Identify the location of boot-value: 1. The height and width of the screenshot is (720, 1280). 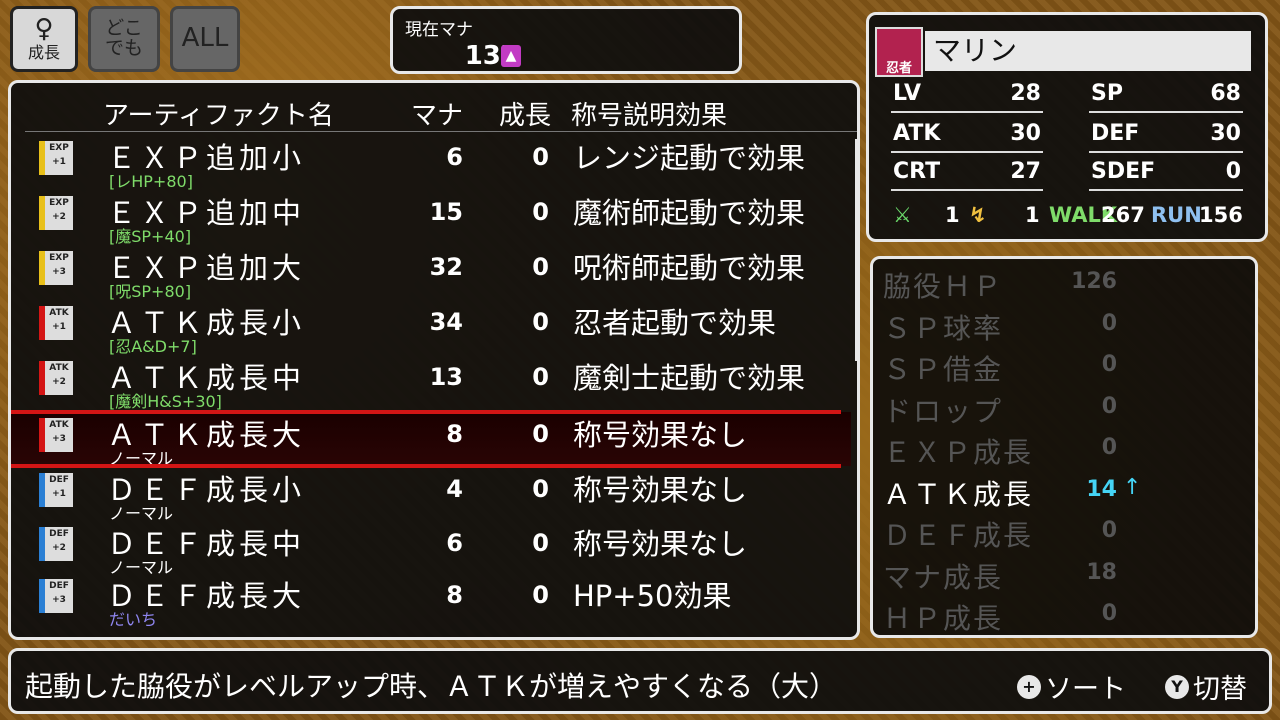
(1032, 215).